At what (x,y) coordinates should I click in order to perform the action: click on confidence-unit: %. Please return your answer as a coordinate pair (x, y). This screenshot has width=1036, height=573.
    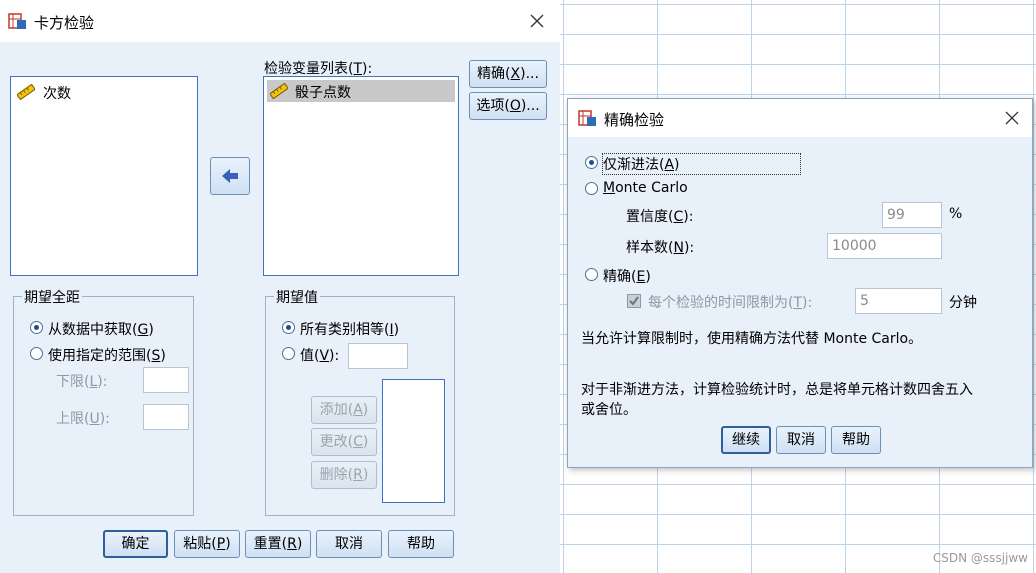
    Looking at the image, I should click on (956, 214).